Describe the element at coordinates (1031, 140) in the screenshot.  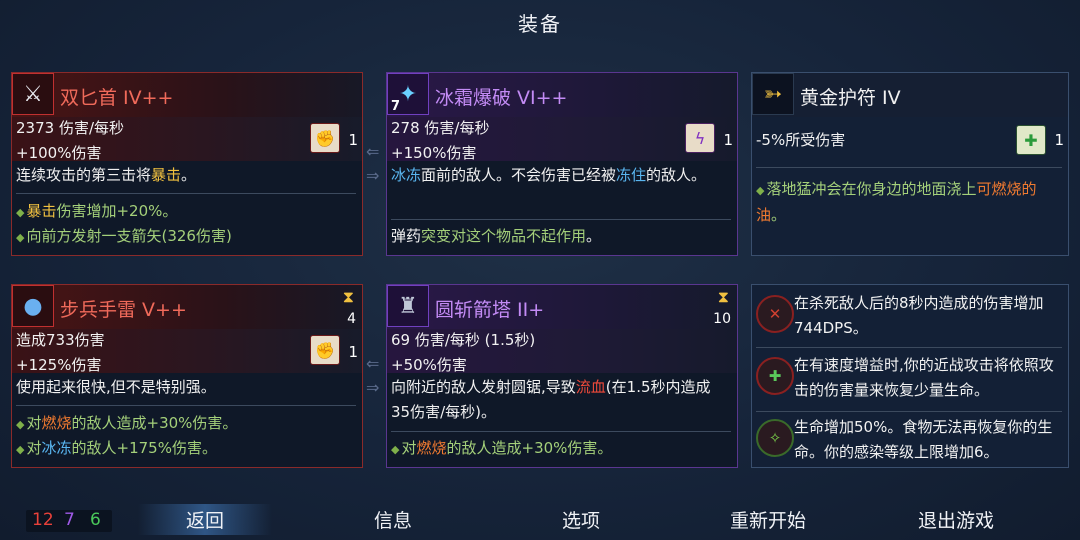
I see `scroll-icon: ✚` at that location.